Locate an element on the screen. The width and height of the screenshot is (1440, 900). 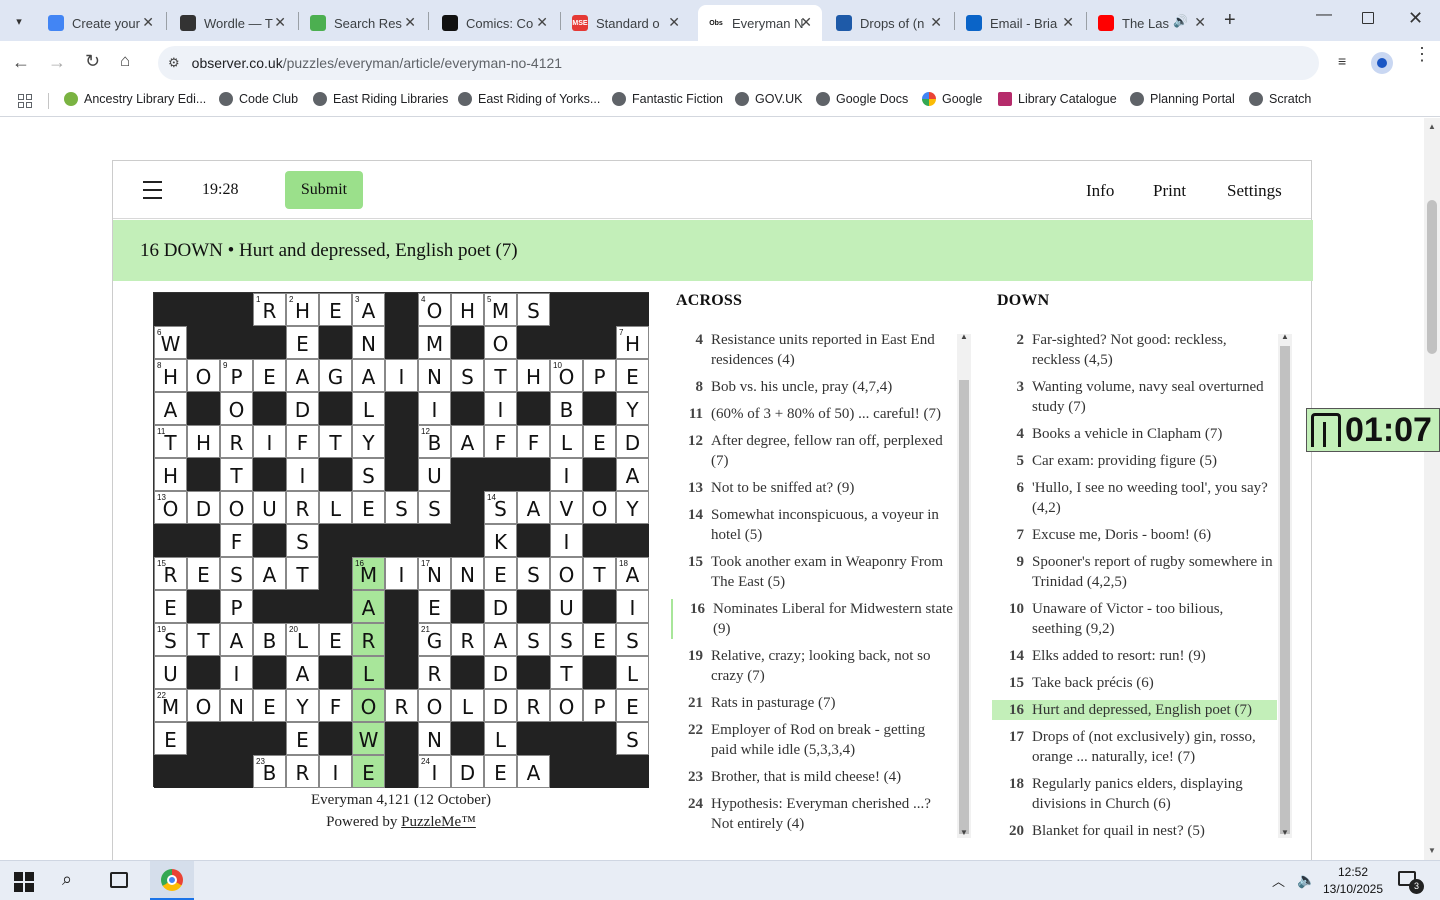
grid-cell: R is located at coordinates (302, 507).